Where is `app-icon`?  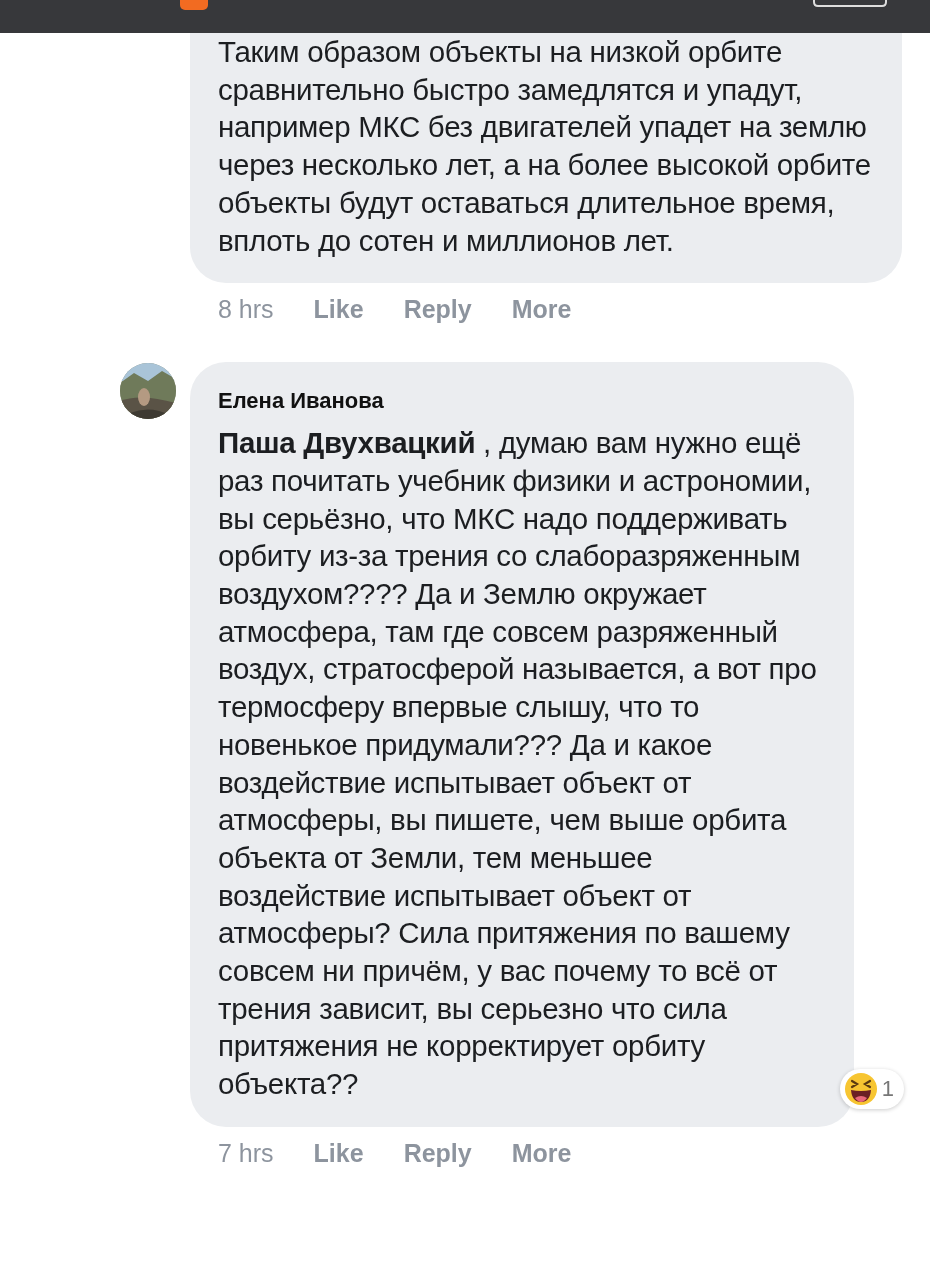 app-icon is located at coordinates (194, 5).